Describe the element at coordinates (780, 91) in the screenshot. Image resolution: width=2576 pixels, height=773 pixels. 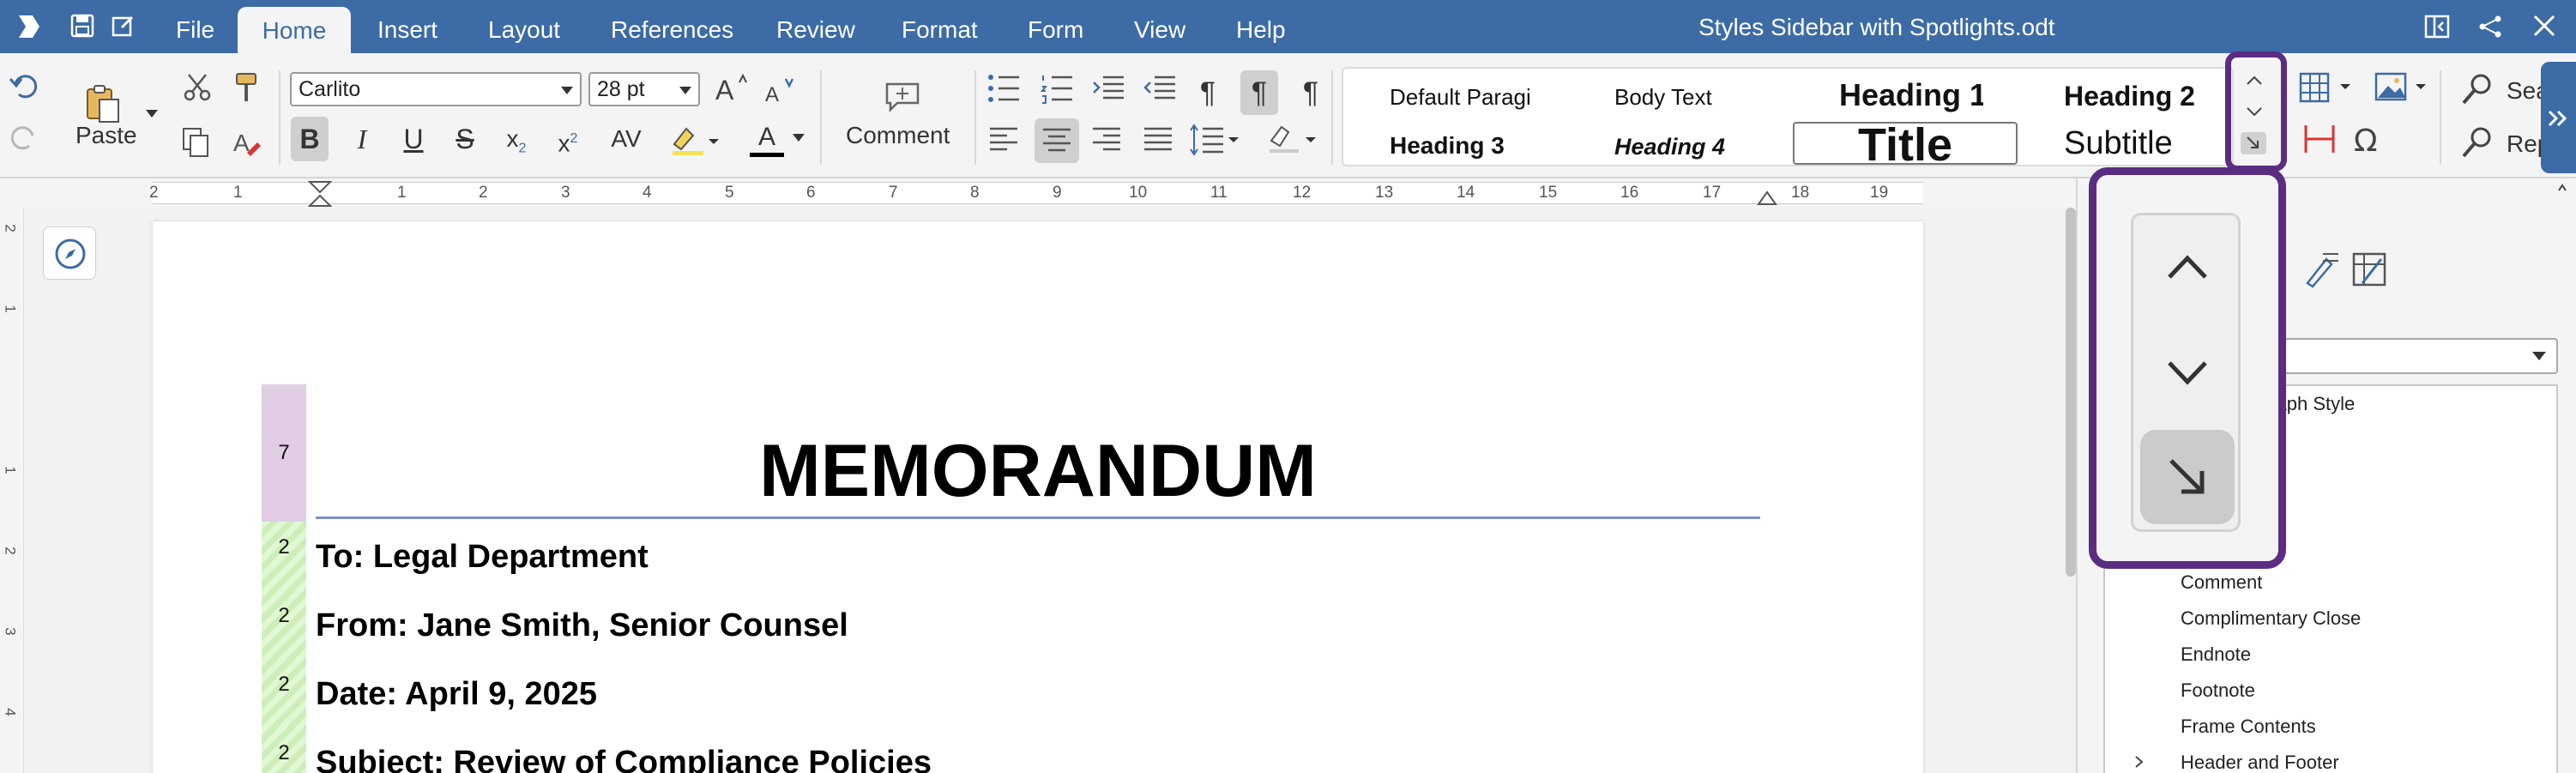
I see `decrease-font-size-icon: A` at that location.